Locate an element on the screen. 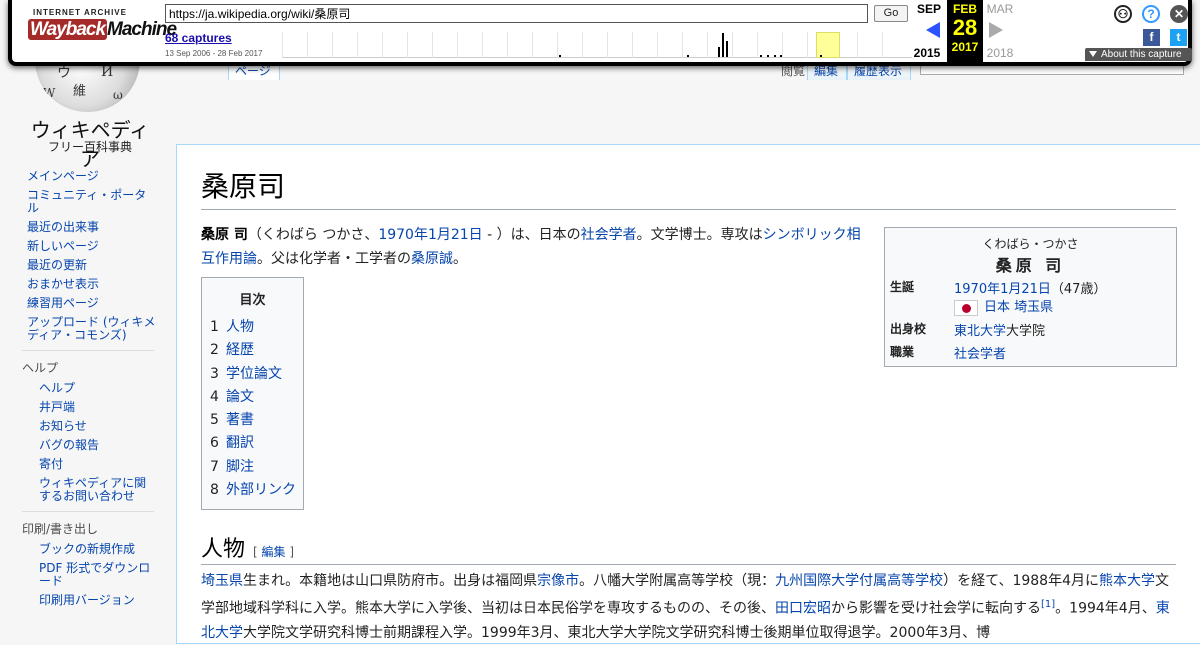 The image size is (1200, 645). wiki-tagline: フリー百科事典 is located at coordinates (89, 147).